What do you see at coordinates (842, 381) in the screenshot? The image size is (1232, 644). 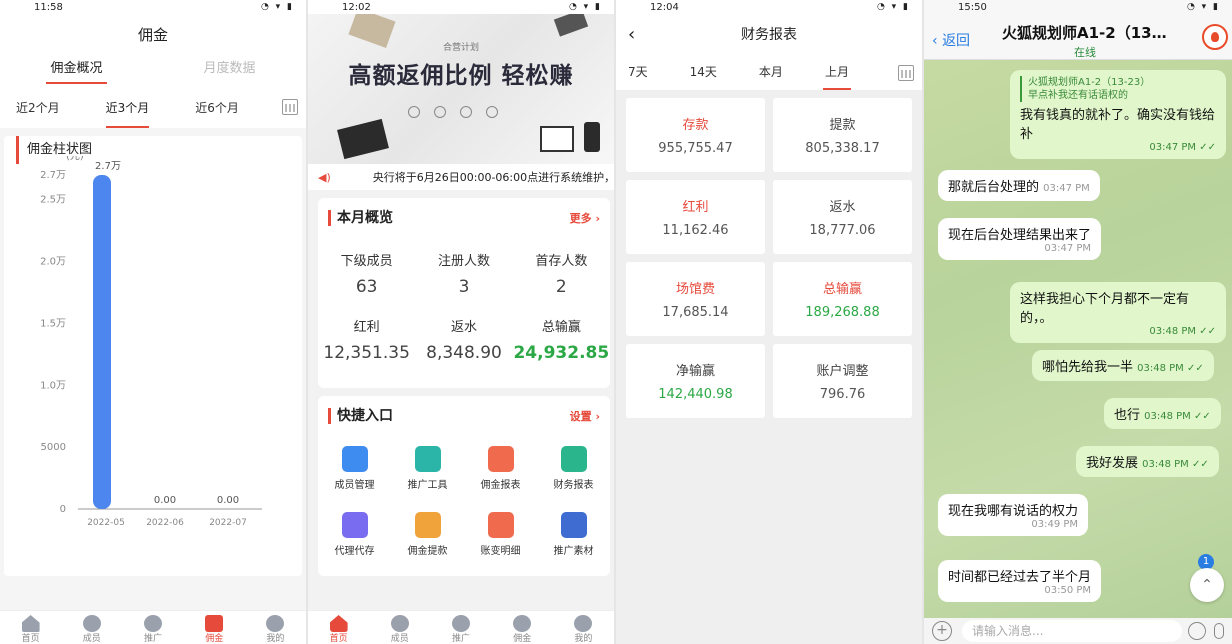 I see `finance-card: 账户调整 796.76` at bounding box center [842, 381].